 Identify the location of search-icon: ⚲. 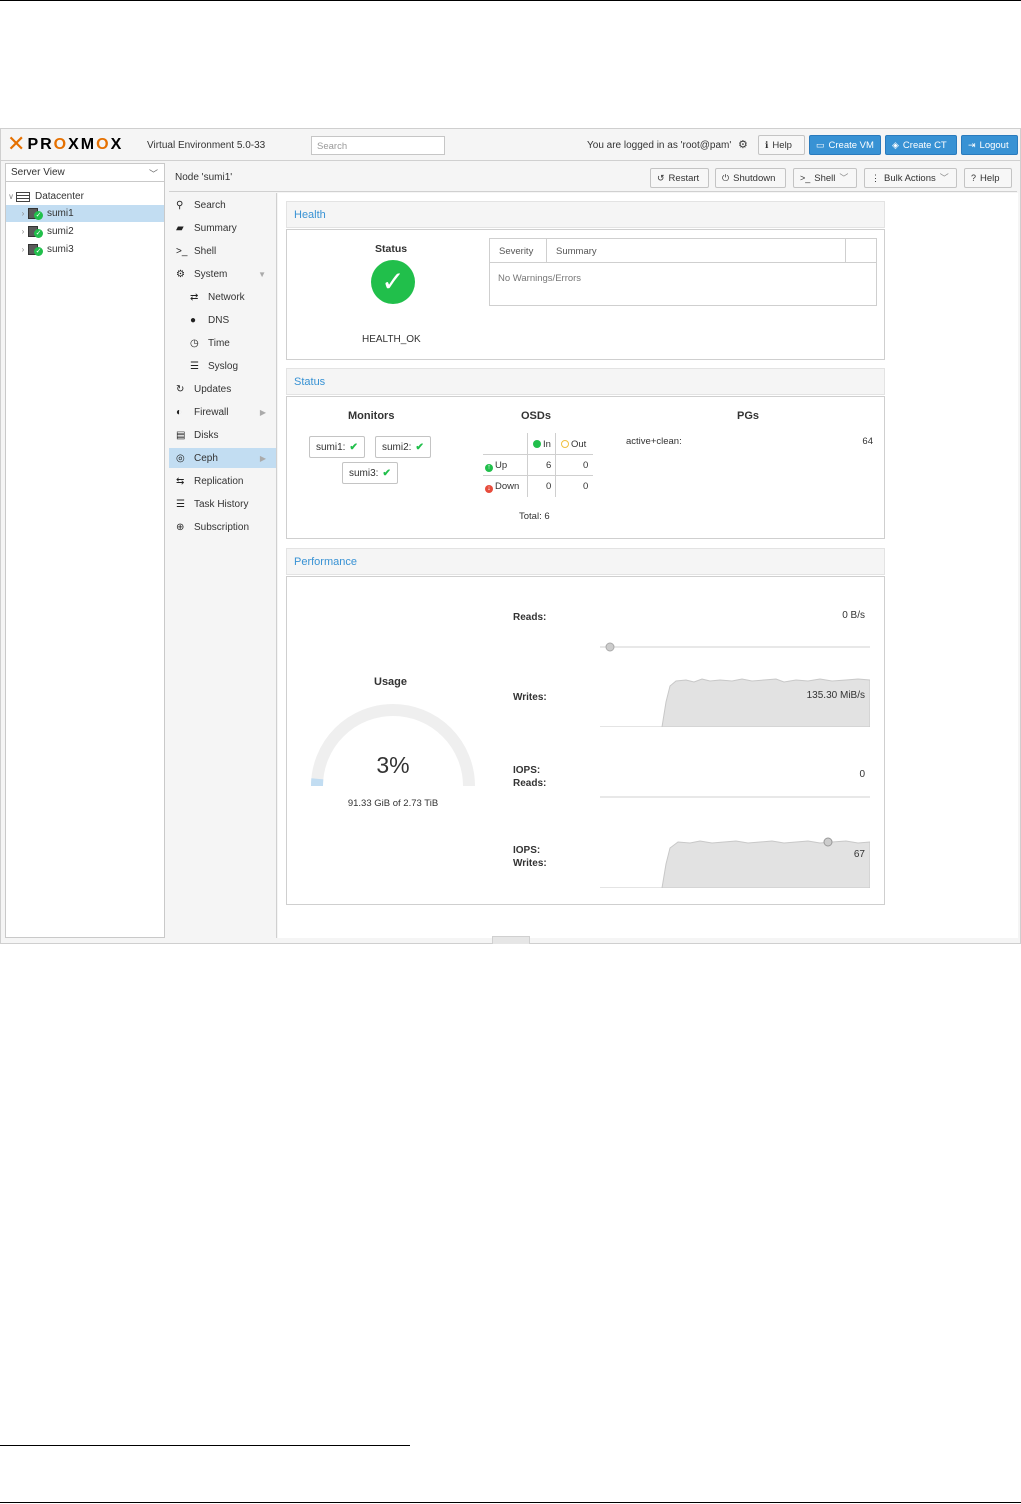
(180, 205).